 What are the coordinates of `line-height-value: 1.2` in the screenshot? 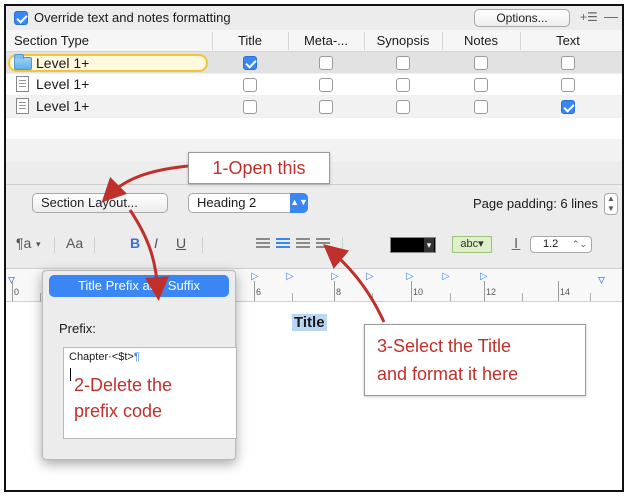 It's located at (551, 244).